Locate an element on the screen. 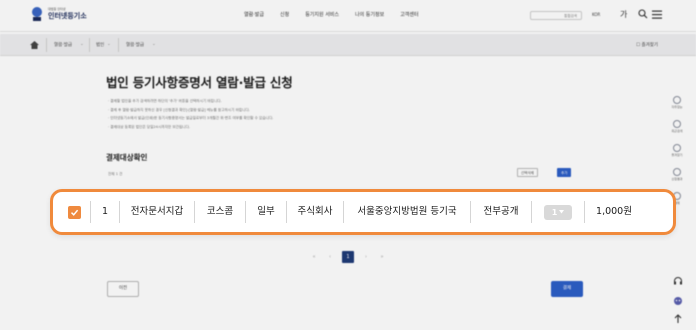  corp-name-cell: 코스콤 is located at coordinates (220, 211).